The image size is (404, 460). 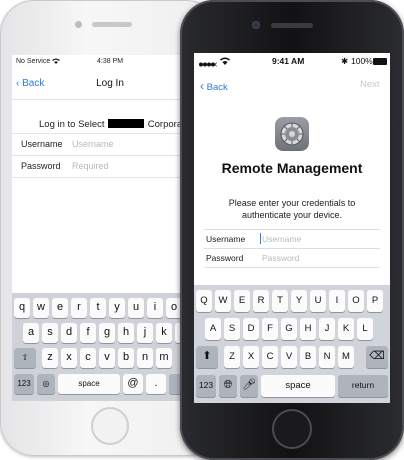 What do you see at coordinates (107, 358) in the screenshot?
I see `key: v` at bounding box center [107, 358].